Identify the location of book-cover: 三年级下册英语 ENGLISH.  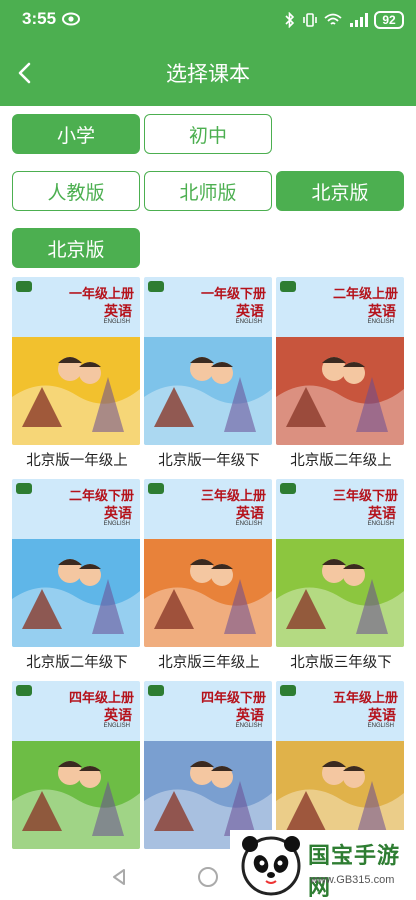
(340, 563).